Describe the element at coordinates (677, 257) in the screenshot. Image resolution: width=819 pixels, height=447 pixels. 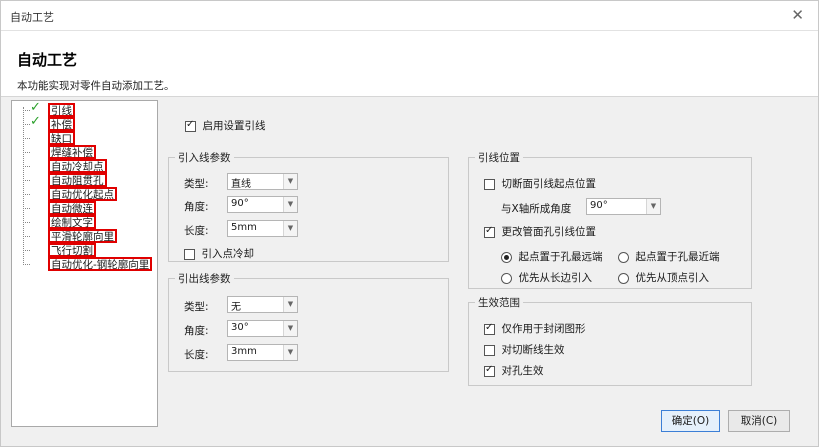
I see `radio-near-label: 起点置于孔最近端` at that location.